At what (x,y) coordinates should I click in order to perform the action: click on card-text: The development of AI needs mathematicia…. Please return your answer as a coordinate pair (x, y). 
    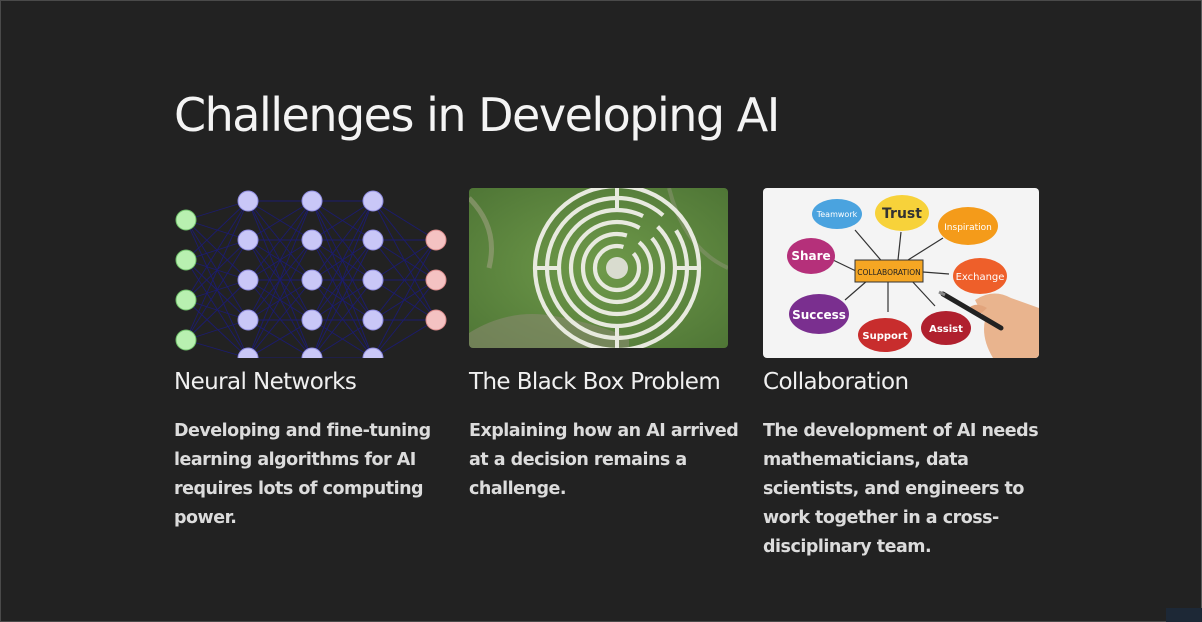
    Looking at the image, I should click on (901, 489).